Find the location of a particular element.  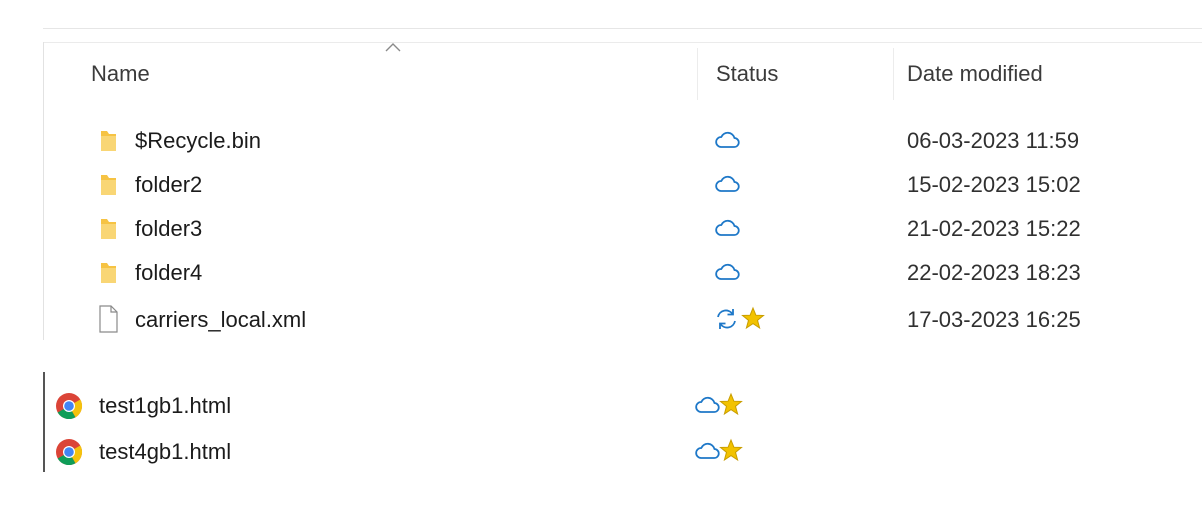

lower-file-list: test1gb1.html test4gb1.html is located at coordinates (423, 422).